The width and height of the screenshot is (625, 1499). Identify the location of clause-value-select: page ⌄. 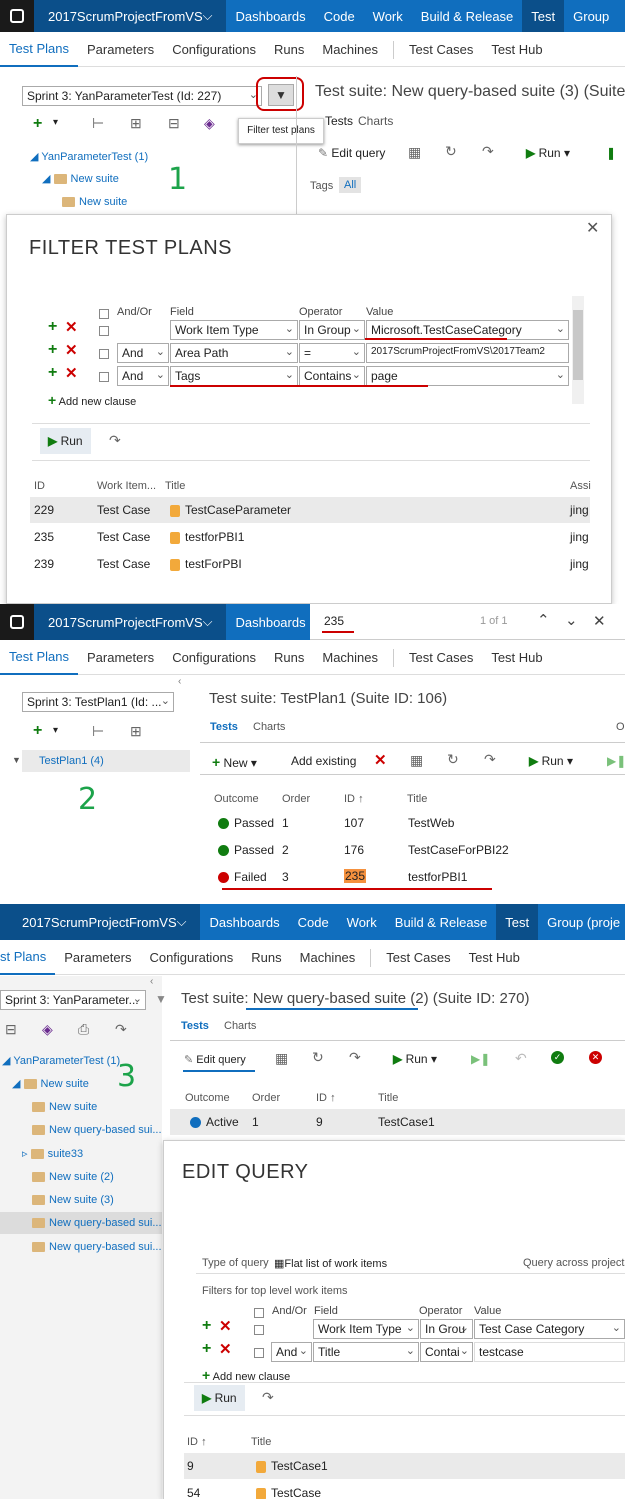
(467, 376).